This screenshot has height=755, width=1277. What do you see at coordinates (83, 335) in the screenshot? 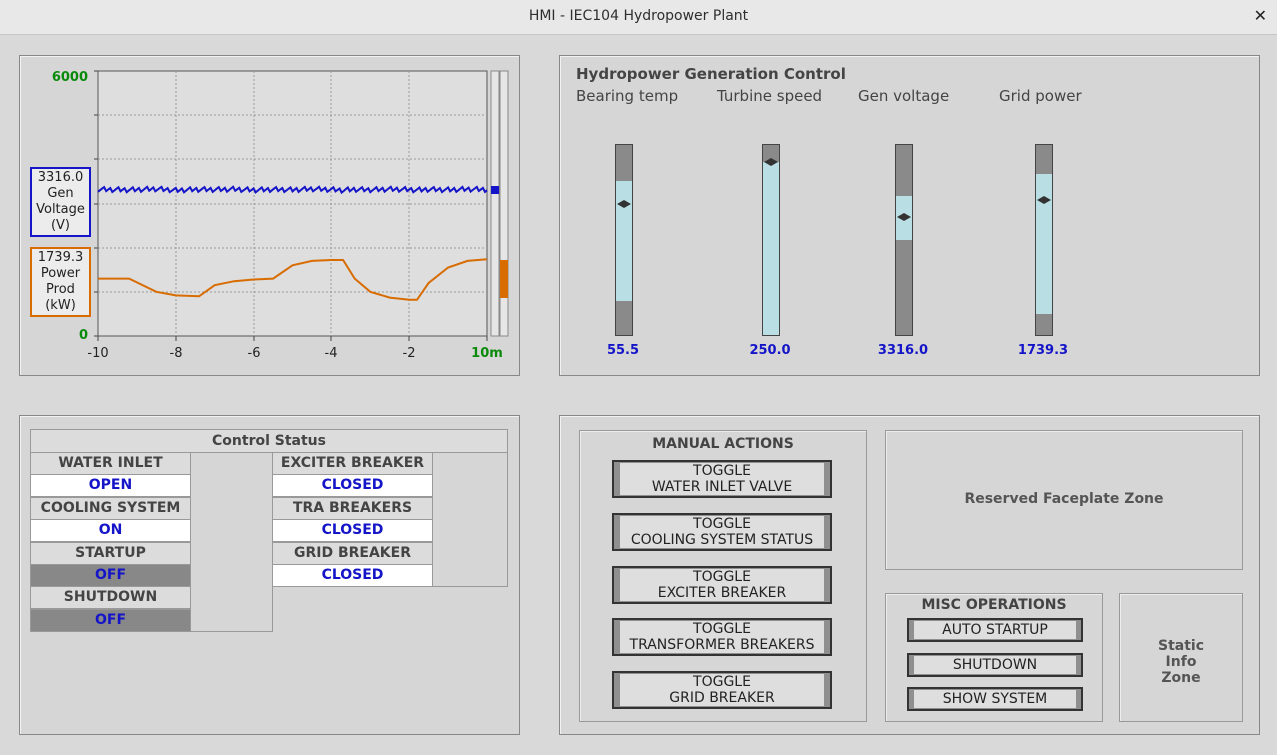
I see `y-min-label: 0` at bounding box center [83, 335].